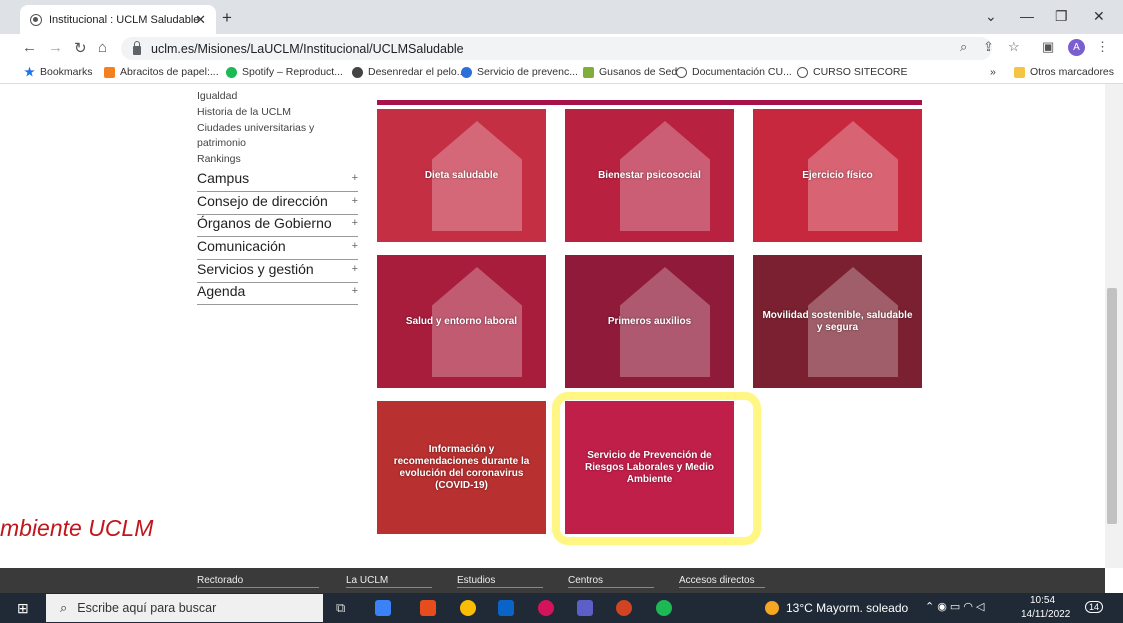 Image resolution: width=1123 pixels, height=623 pixels. I want to click on file-explorer-icon, so click(383, 608).